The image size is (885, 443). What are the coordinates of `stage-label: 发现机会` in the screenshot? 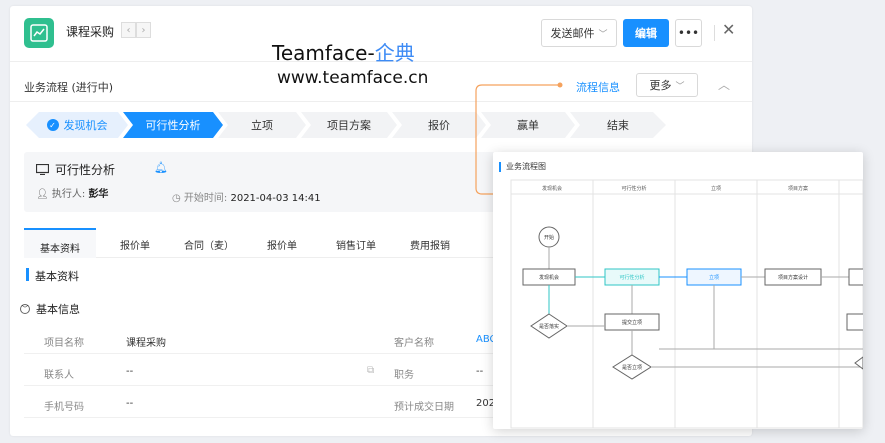 It's located at (85, 125).